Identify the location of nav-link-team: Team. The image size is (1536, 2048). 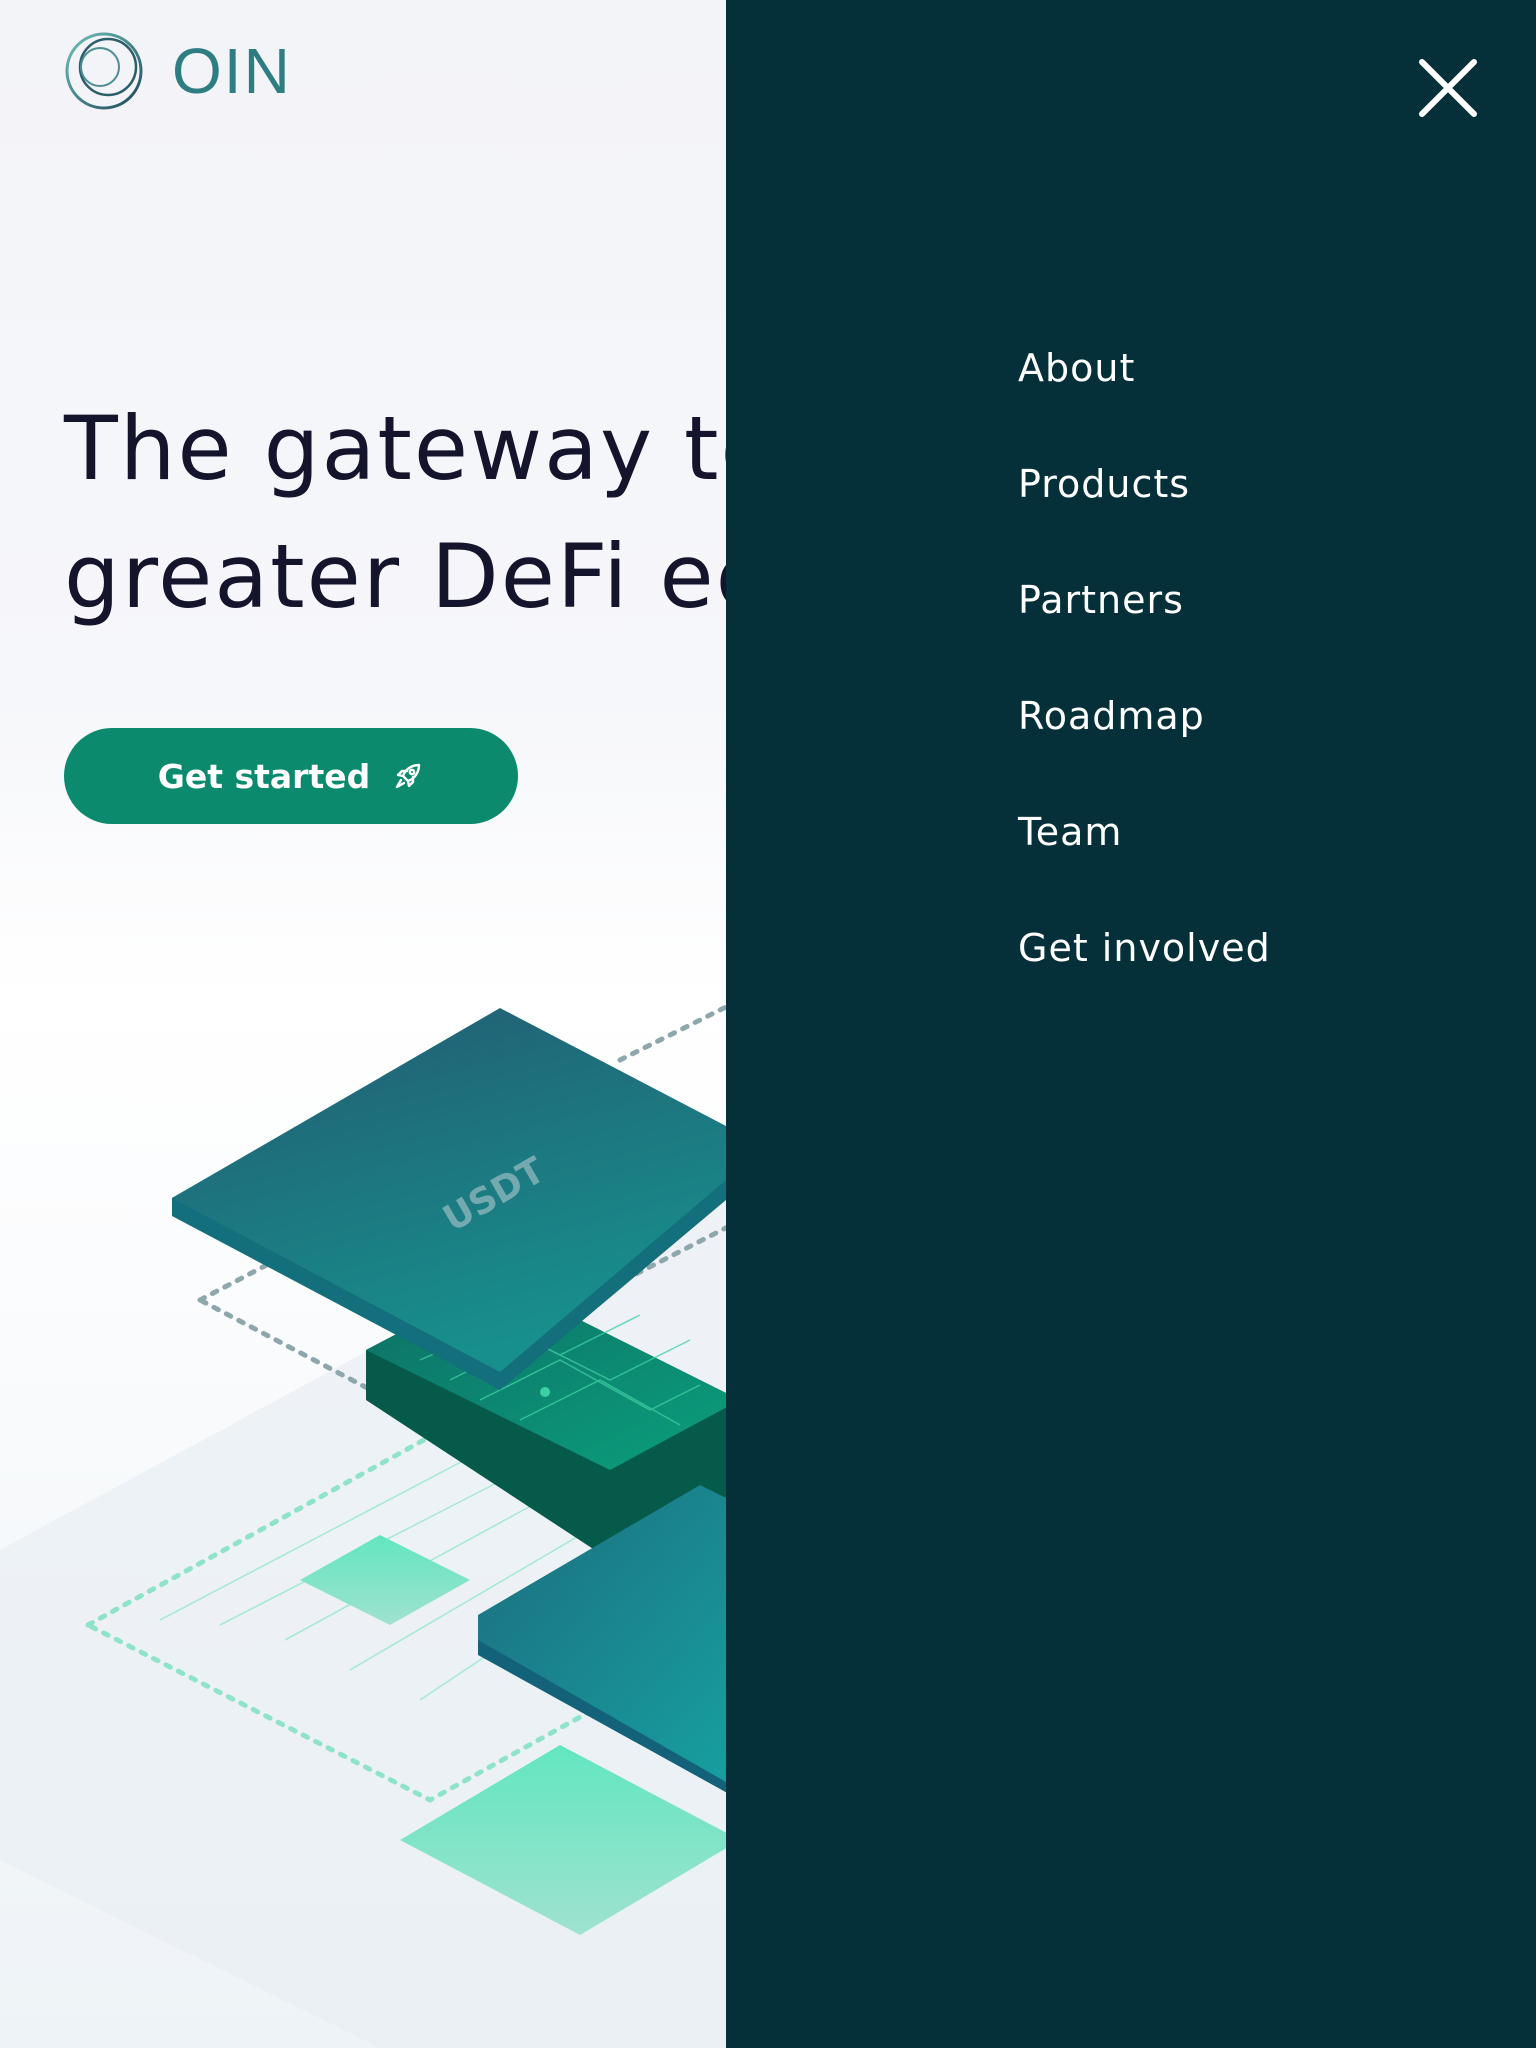
(1144, 832).